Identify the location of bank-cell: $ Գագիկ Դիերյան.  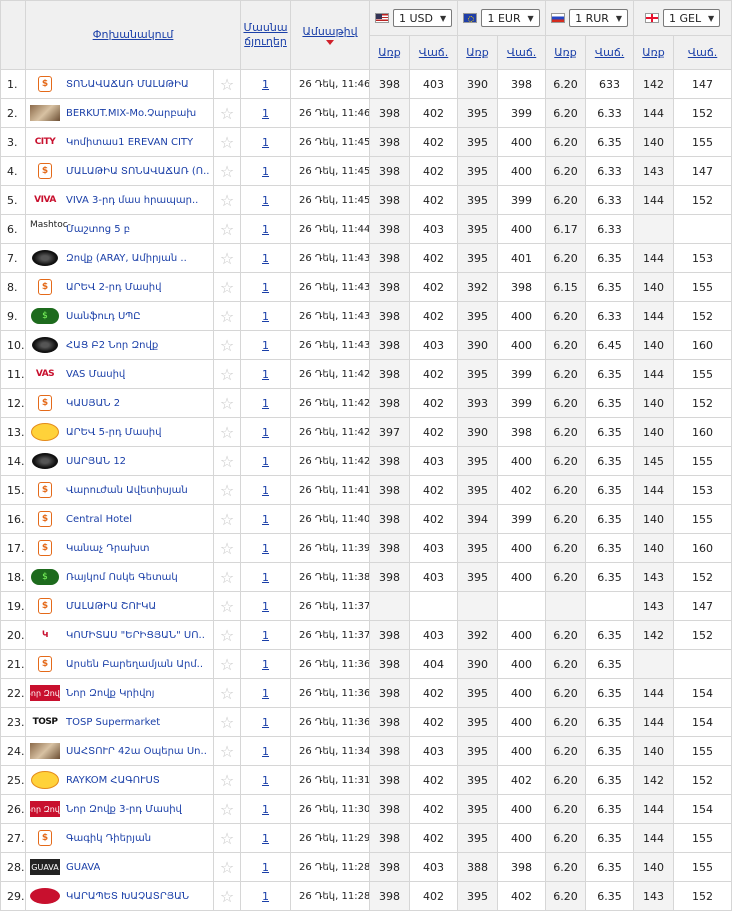
(119, 838).